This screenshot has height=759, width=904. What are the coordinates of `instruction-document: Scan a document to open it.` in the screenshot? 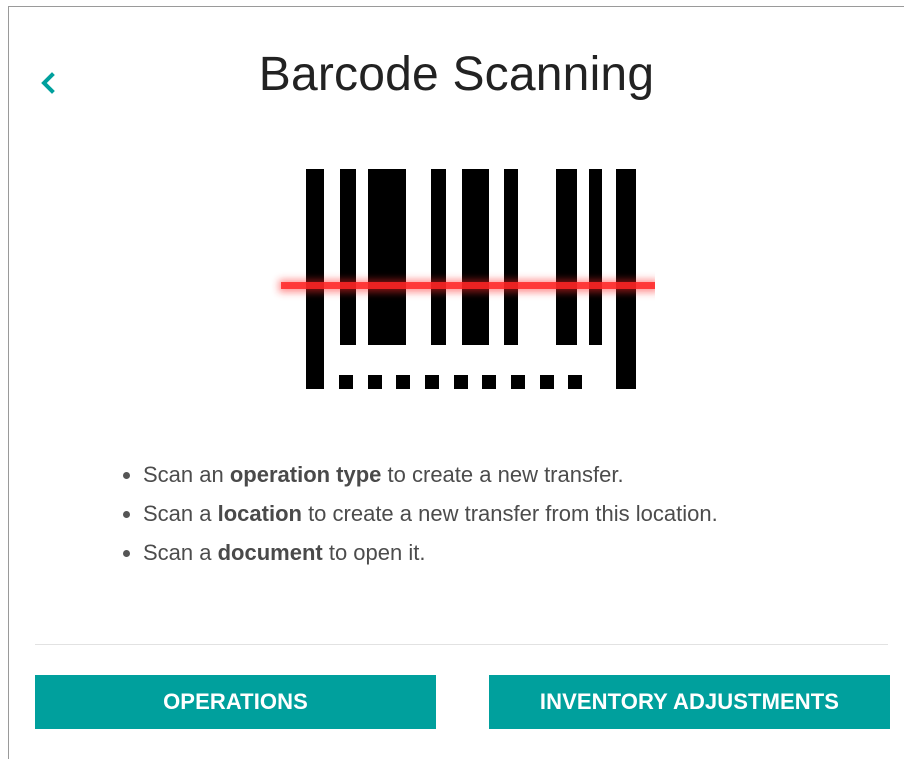 It's located at (430, 552).